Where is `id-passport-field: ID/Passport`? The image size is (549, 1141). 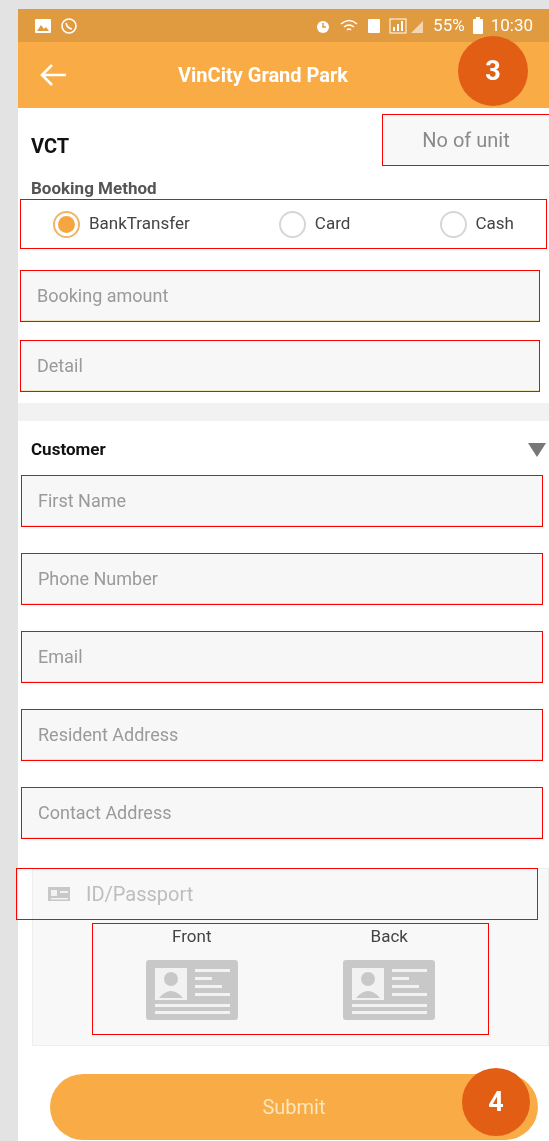 id-passport-field: ID/Passport is located at coordinates (311, 894).